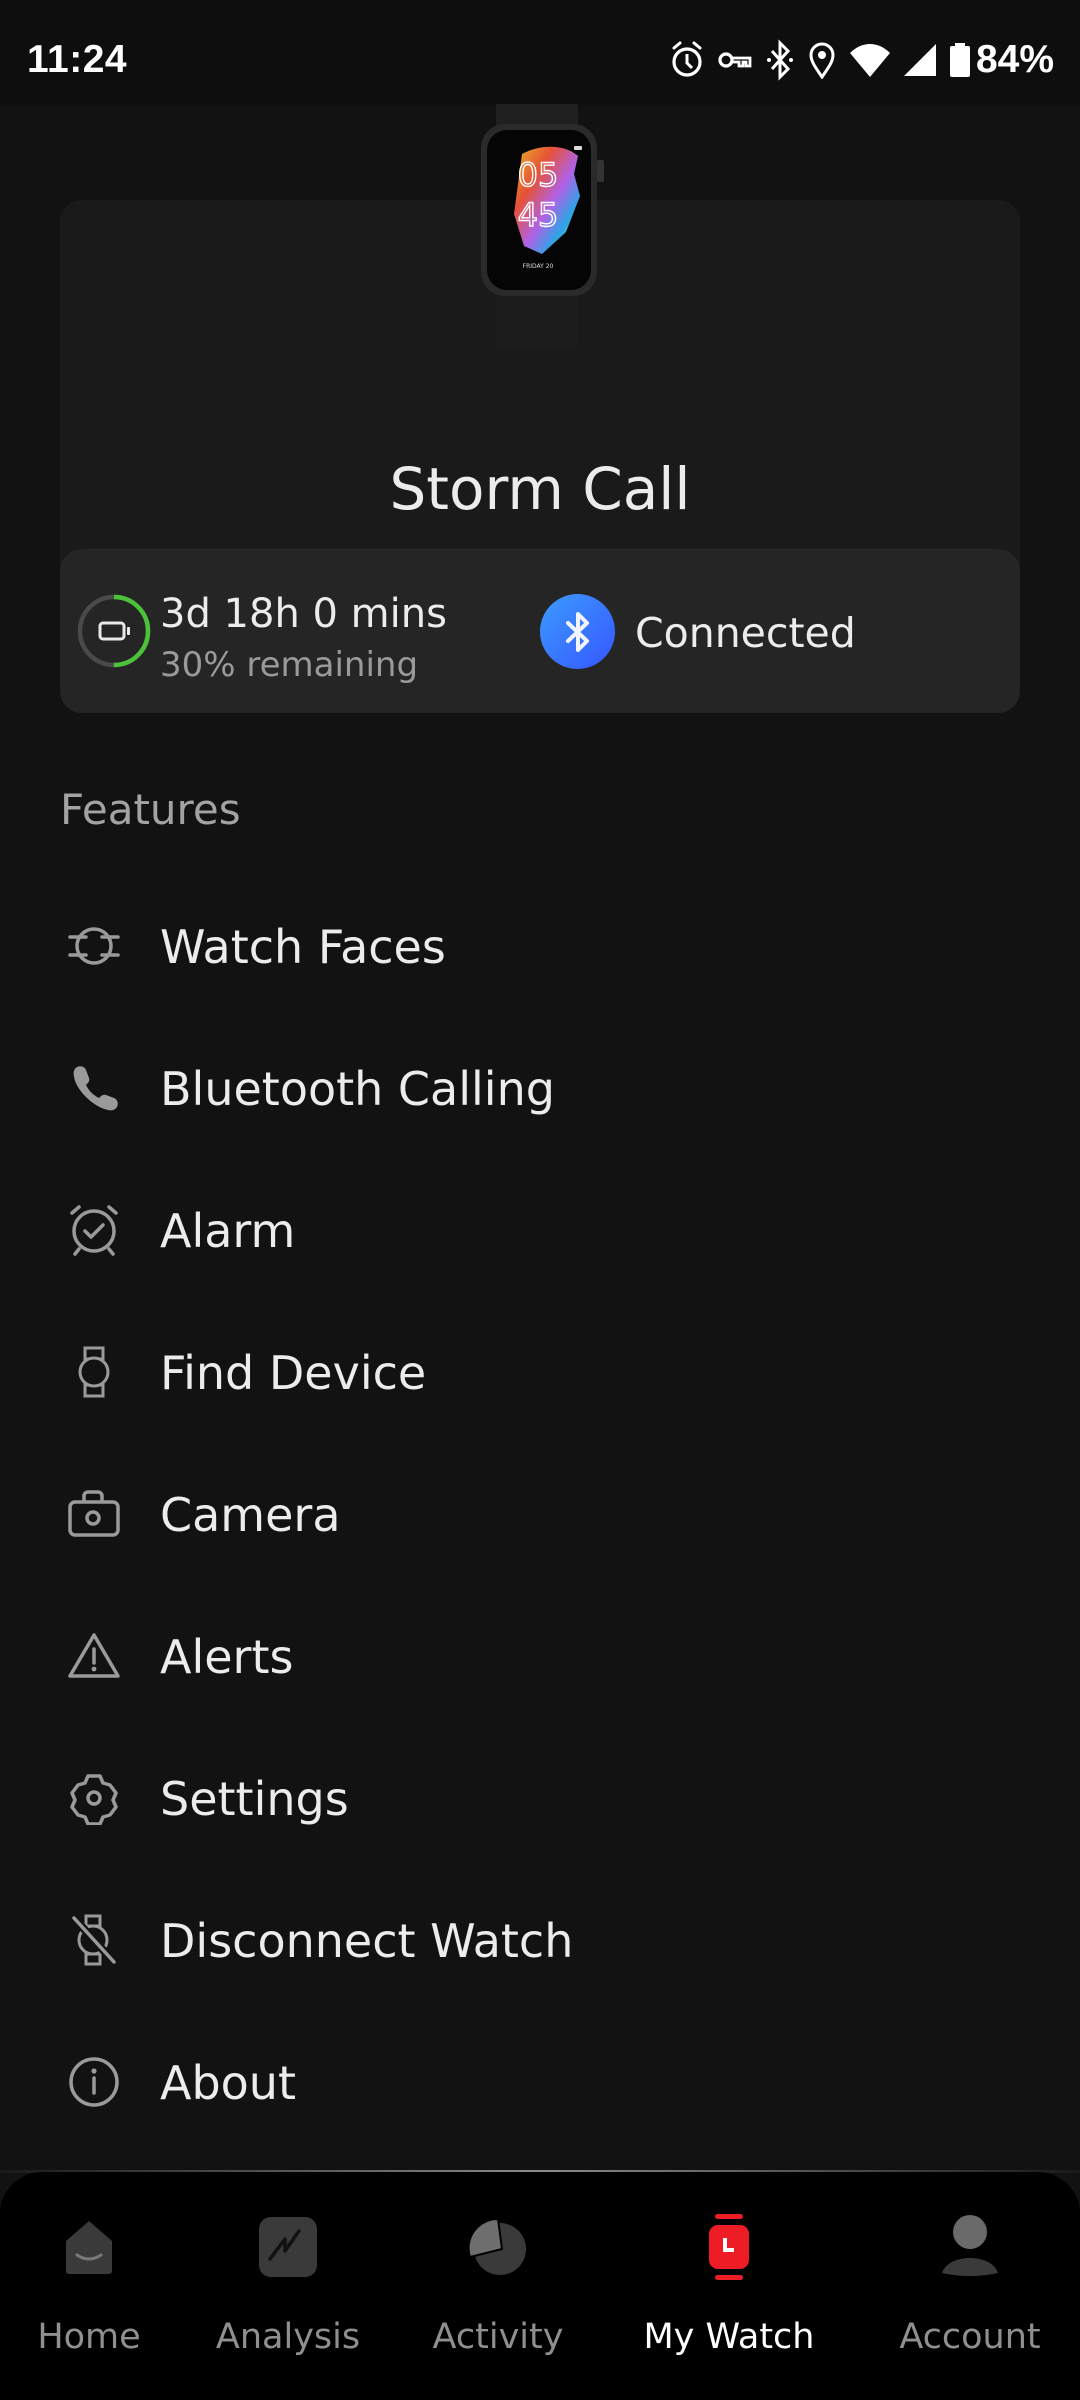 The image size is (1080, 2400). What do you see at coordinates (540, 52) in the screenshot?
I see `status-bar: 11:24 84%` at bounding box center [540, 52].